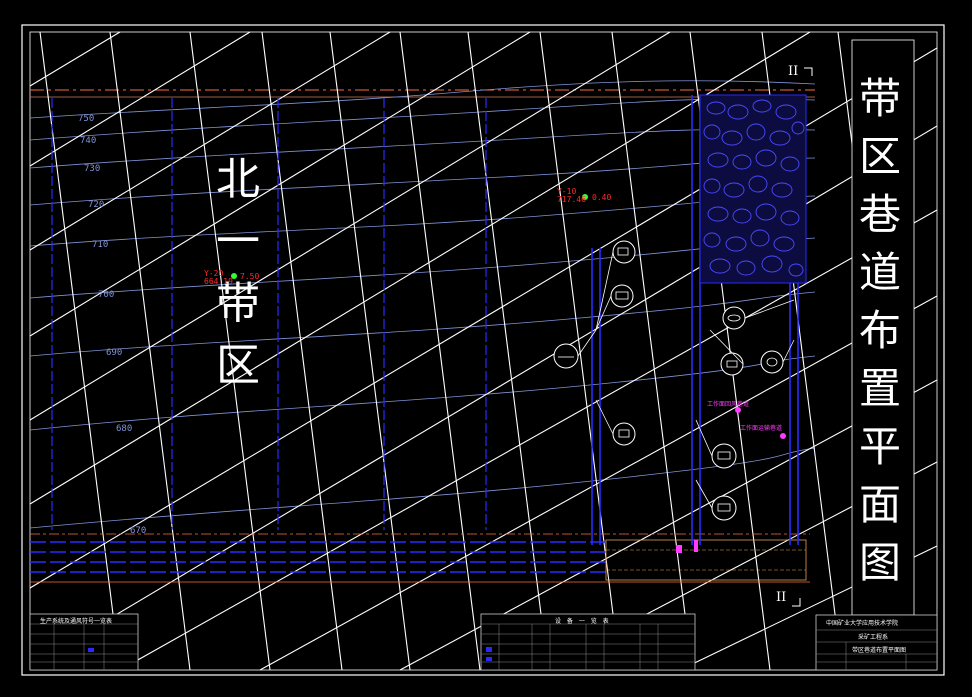 The height and width of the screenshot is (697, 972). What do you see at coordinates (76, 621) in the screenshot?
I see `legend-table-title: 生产系统及通风符号一览表` at bounding box center [76, 621].